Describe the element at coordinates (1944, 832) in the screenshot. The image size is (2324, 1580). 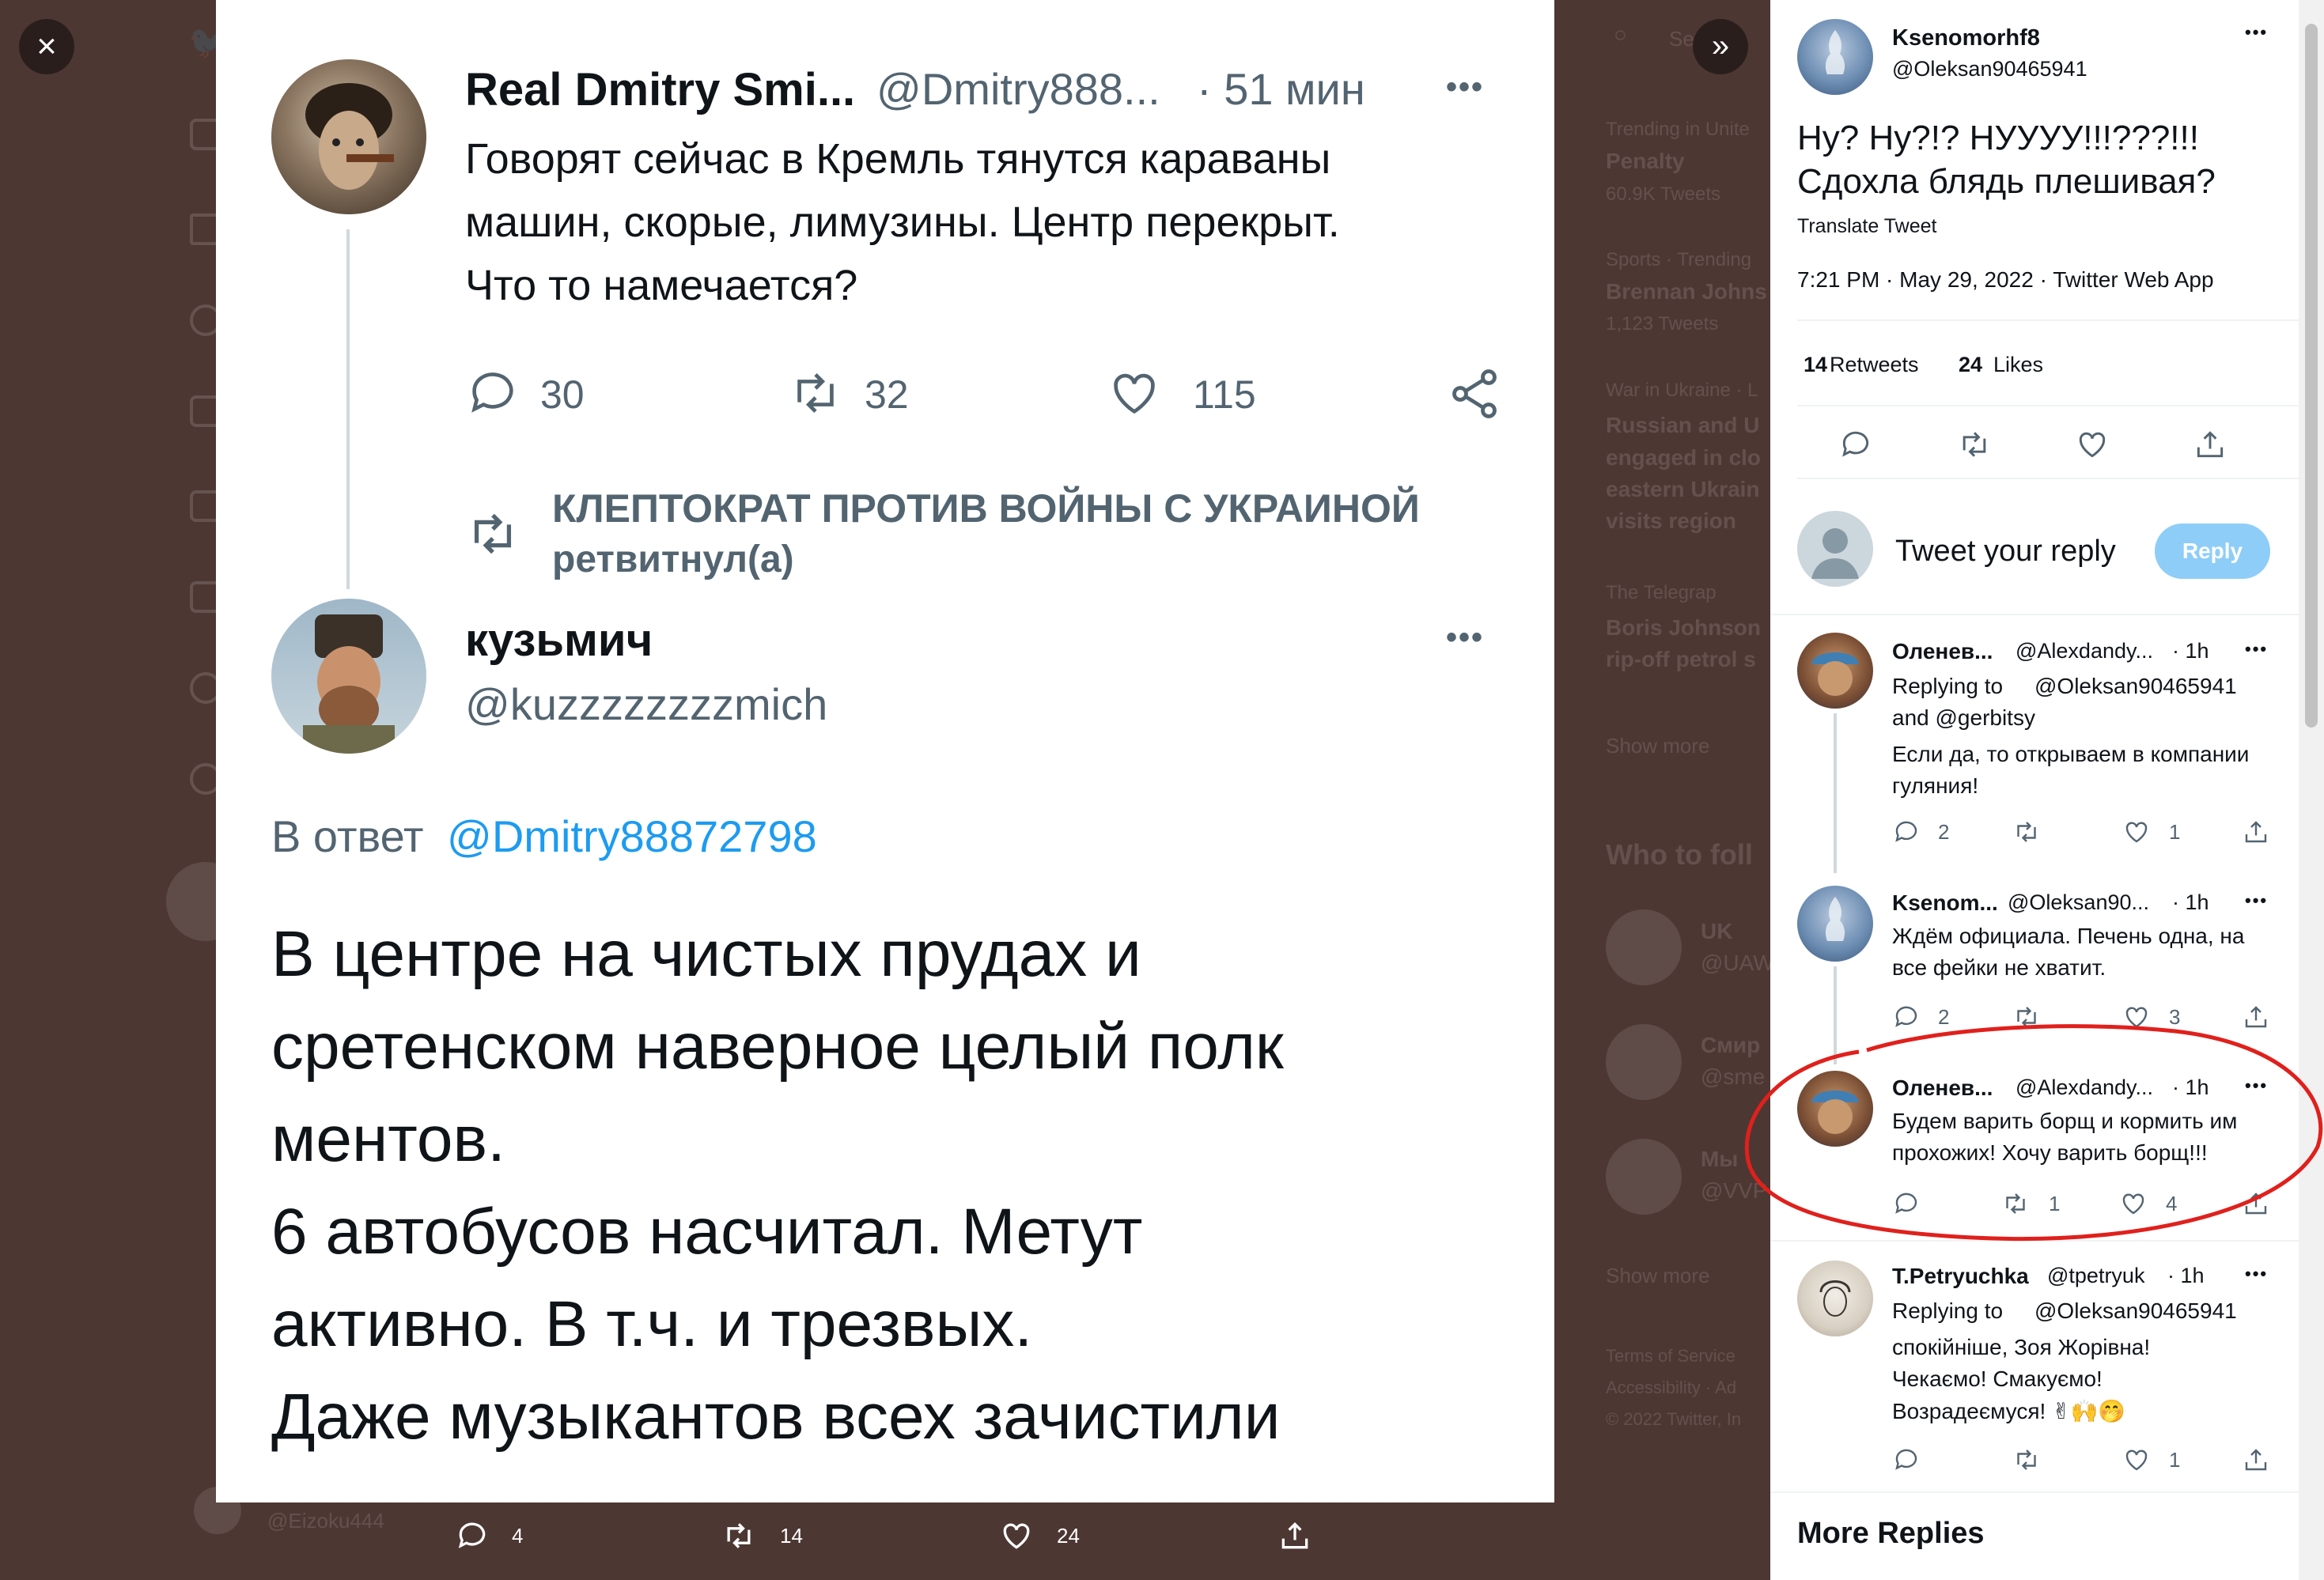
I see `reply-count: 2` at that location.